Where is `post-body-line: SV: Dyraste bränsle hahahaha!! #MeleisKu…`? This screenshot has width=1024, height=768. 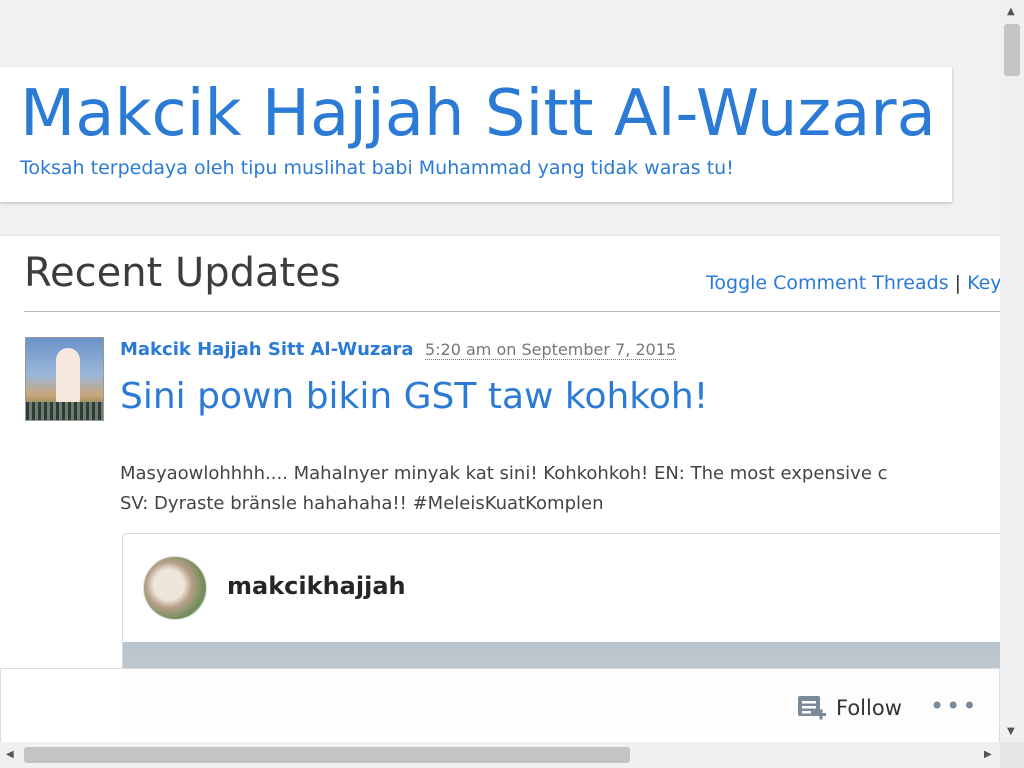
post-body-line: SV: Dyraste bränsle hahahaha!! #MeleisKu… is located at coordinates (362, 503).